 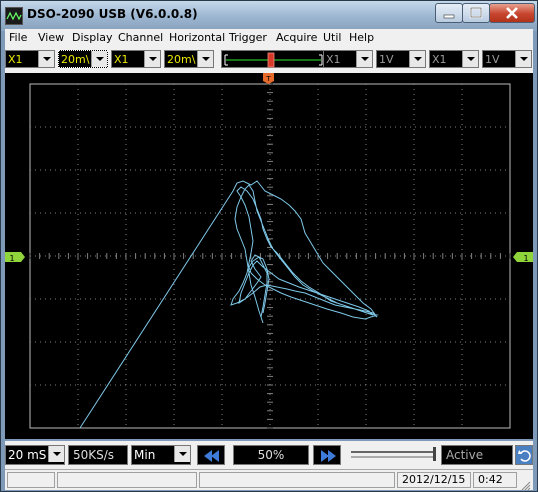 I want to click on sample-rate-field: 50KS/s, so click(x=98, y=455).